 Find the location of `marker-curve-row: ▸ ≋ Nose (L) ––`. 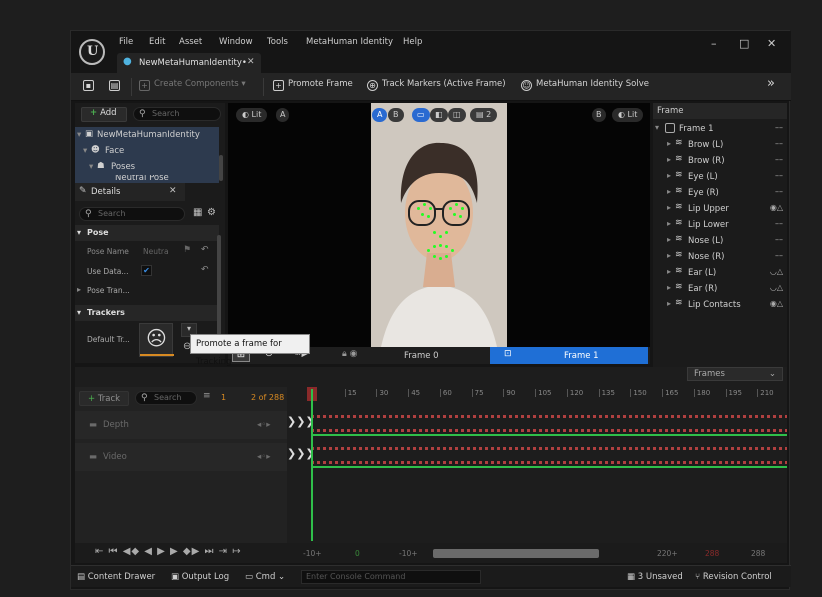

marker-curve-row: ▸ ≋ Nose (L) –– is located at coordinates (720, 241).